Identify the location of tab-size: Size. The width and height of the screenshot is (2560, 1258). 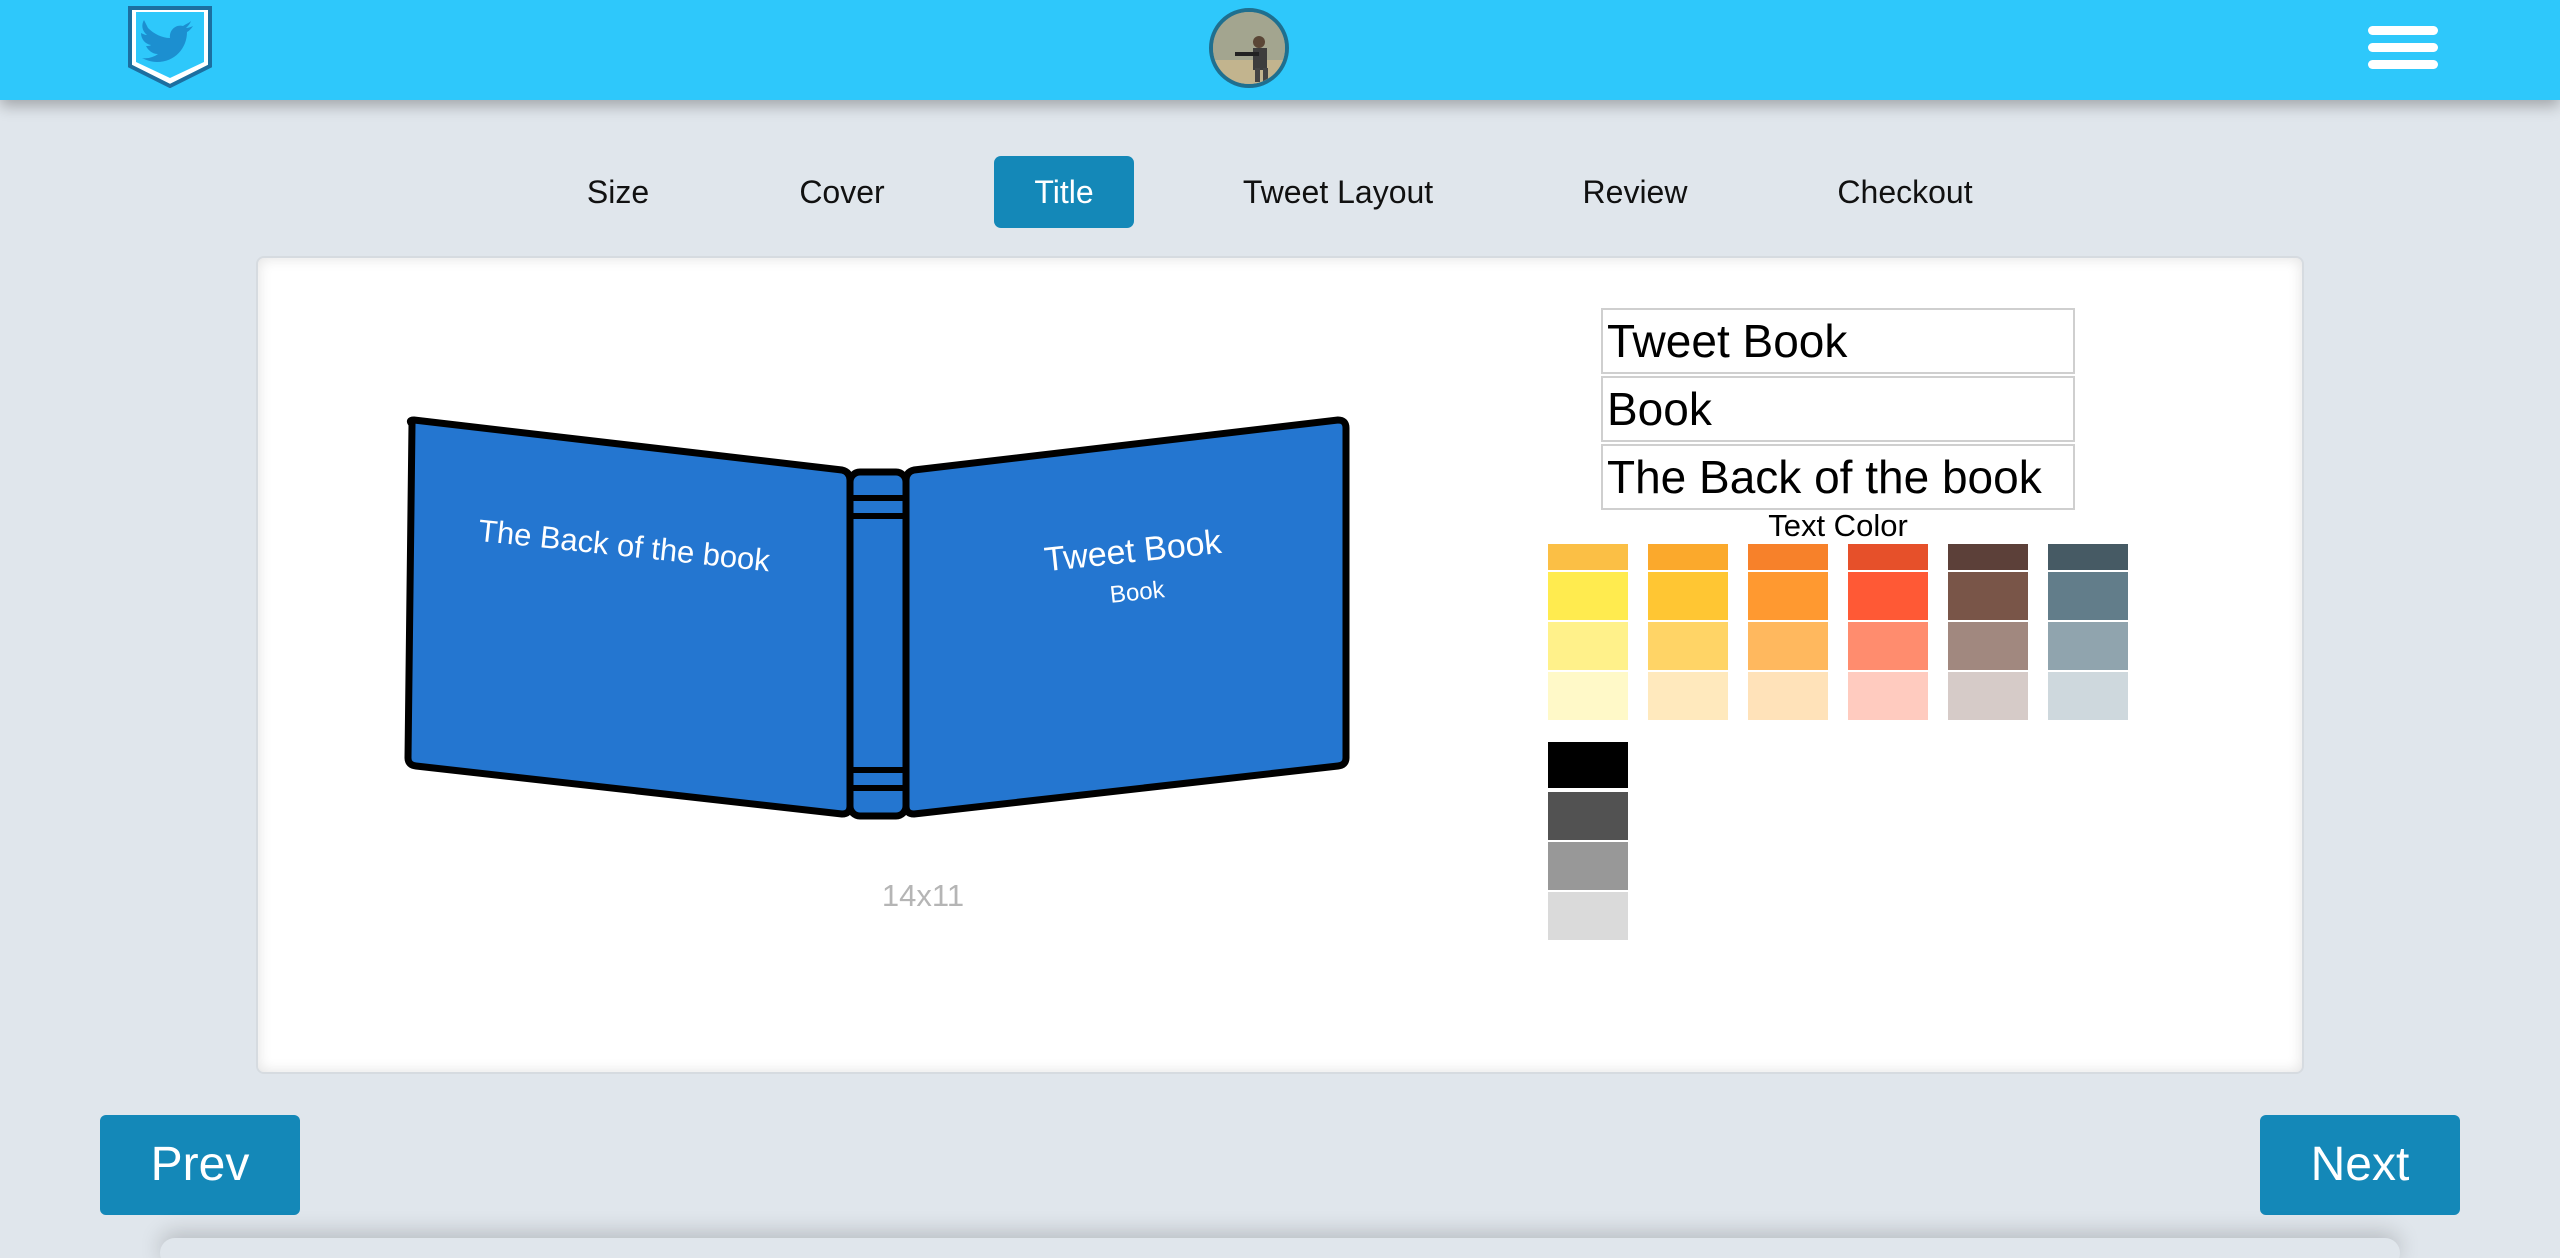
(618, 192).